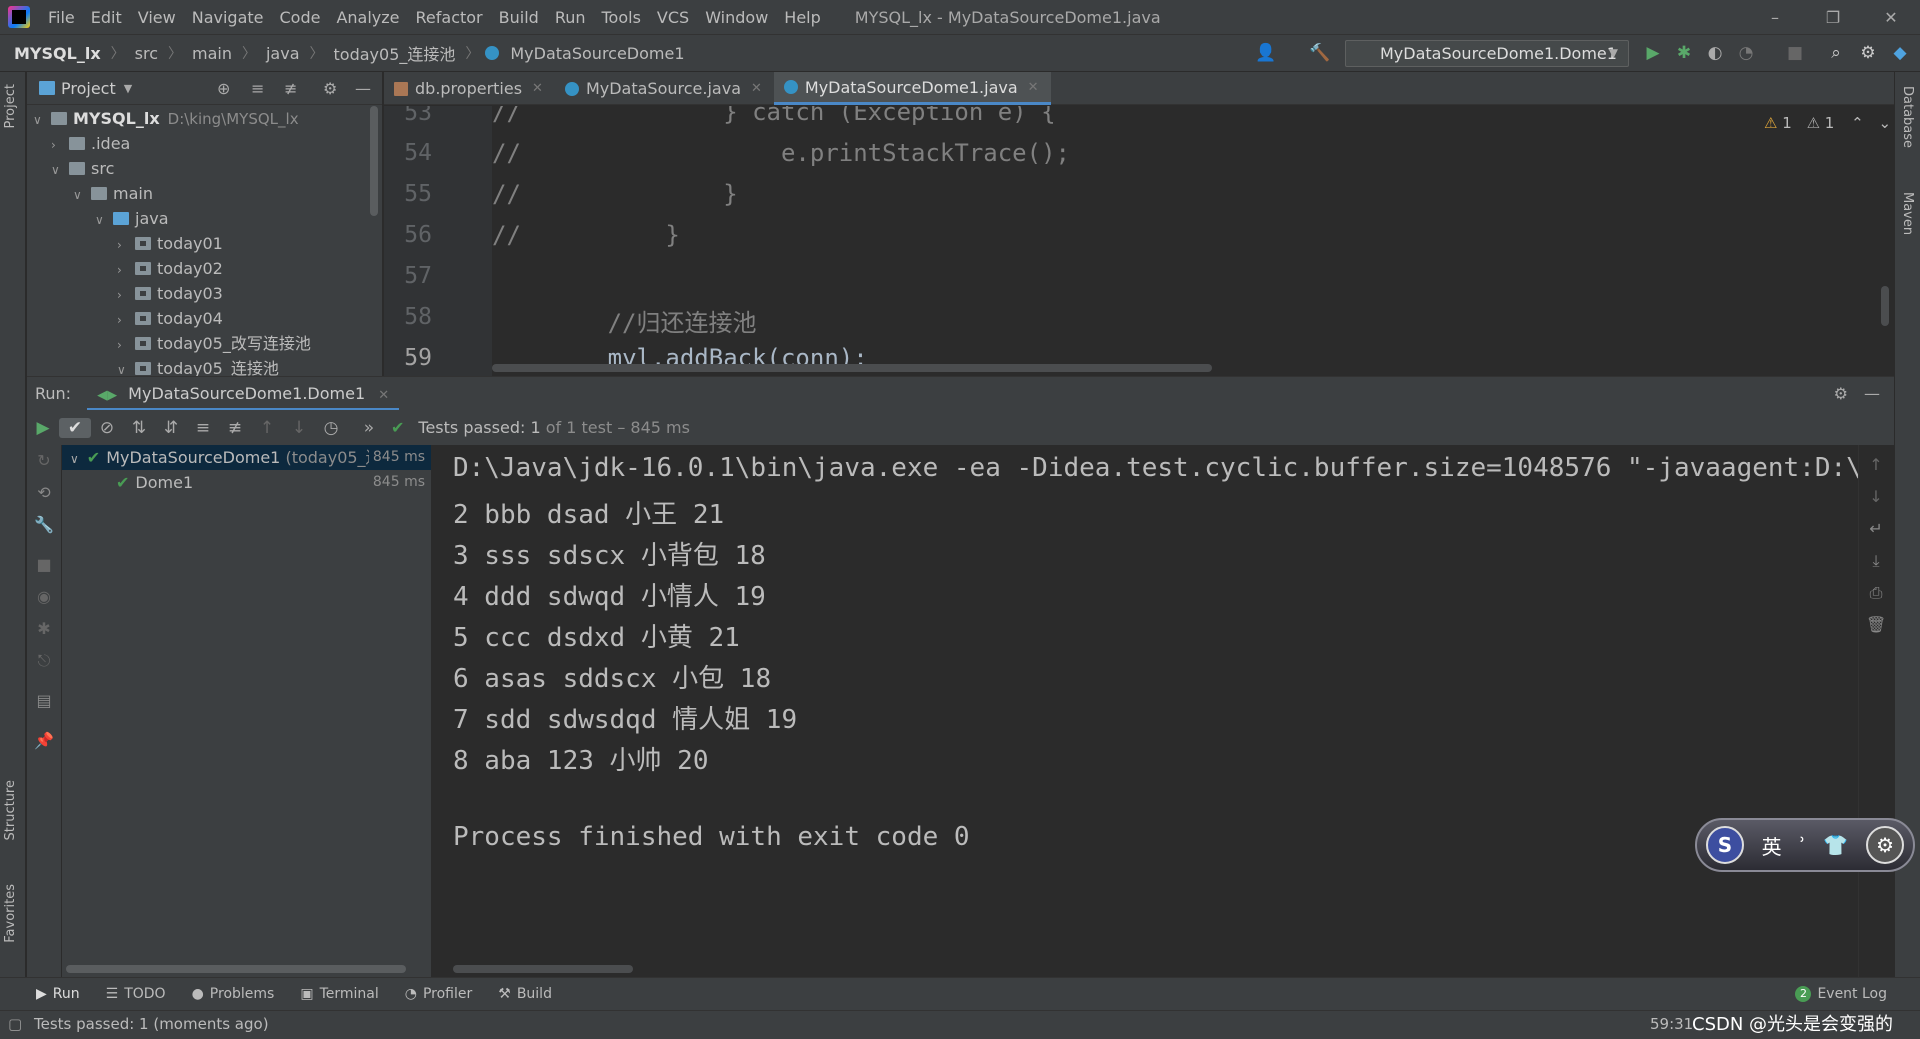 The image size is (1920, 1039). Describe the element at coordinates (228, 17) in the screenshot. I see `menu-navigate: Navigate` at that location.